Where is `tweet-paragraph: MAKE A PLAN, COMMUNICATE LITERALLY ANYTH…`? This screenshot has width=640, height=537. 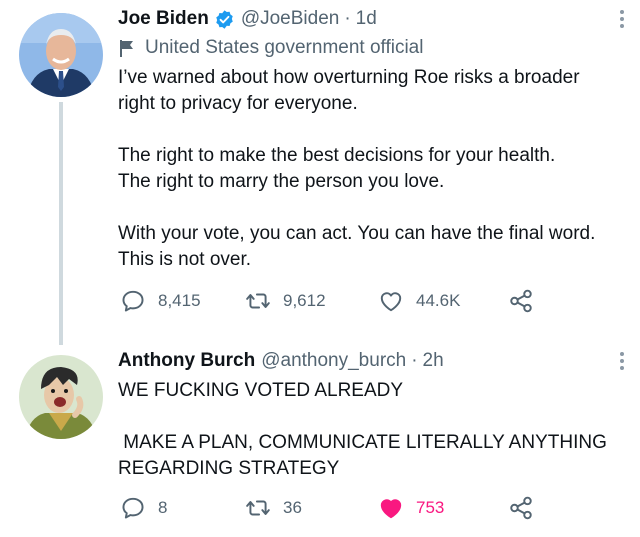
tweet-paragraph: MAKE A PLAN, COMMUNICATE LITERALLY ANYTH… is located at coordinates (365, 455).